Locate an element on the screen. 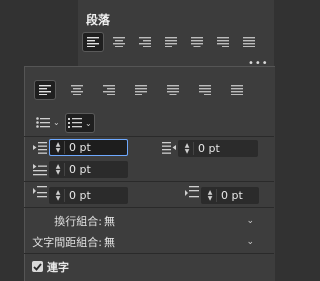 Image resolution: width=320 pixels, height=281 pixels. left-indent-field: ▲ ▼ 0 pt is located at coordinates (88, 147).